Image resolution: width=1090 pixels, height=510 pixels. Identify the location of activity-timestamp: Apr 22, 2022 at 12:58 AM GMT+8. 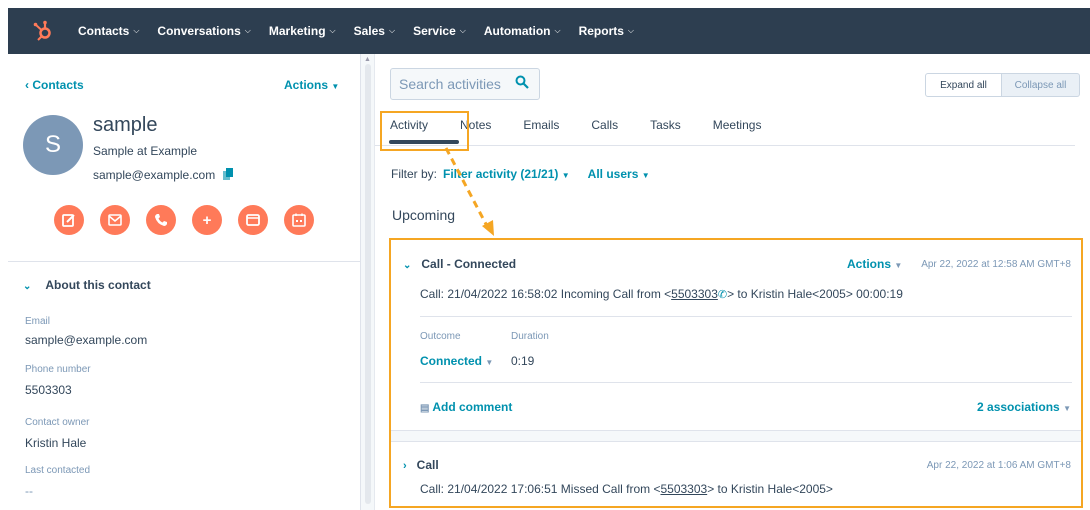
(996, 264).